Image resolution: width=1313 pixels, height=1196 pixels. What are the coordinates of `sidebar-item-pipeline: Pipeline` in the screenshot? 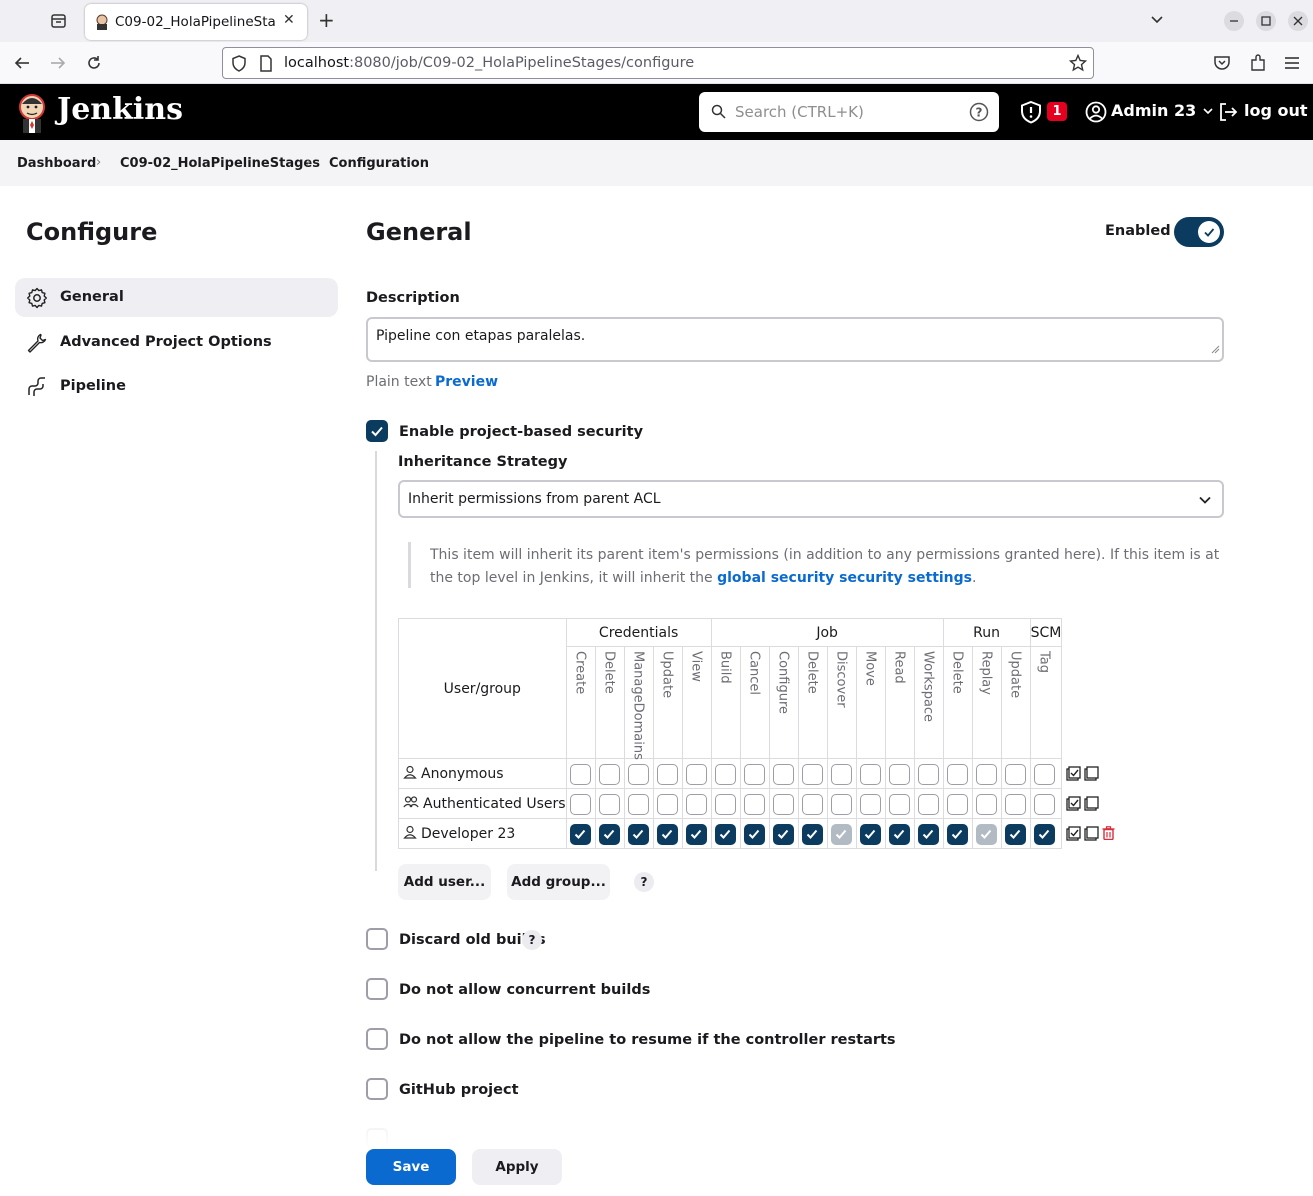 It's located at (176, 386).